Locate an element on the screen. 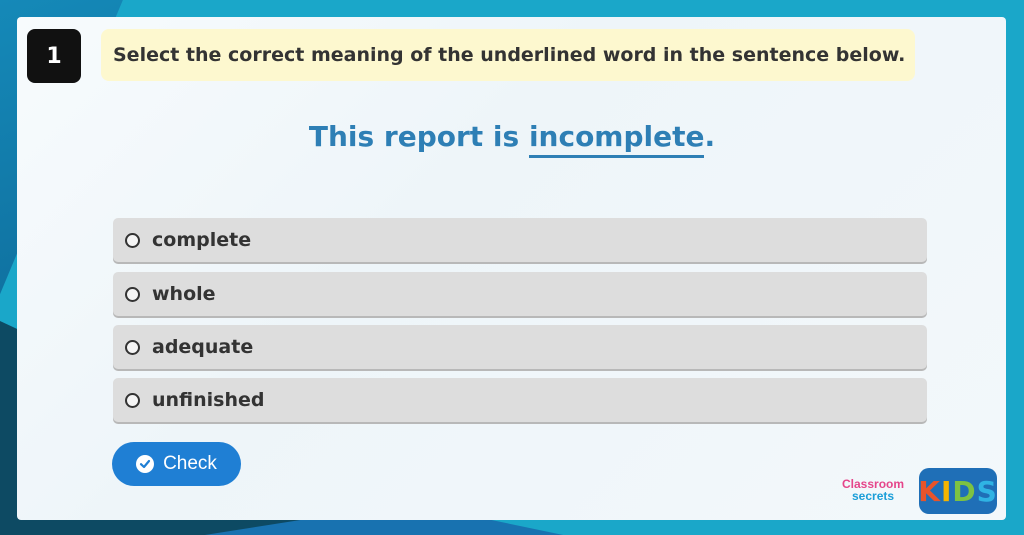 The image size is (1024, 535). question-sentence: This report is incomplete. is located at coordinates (512, 139).